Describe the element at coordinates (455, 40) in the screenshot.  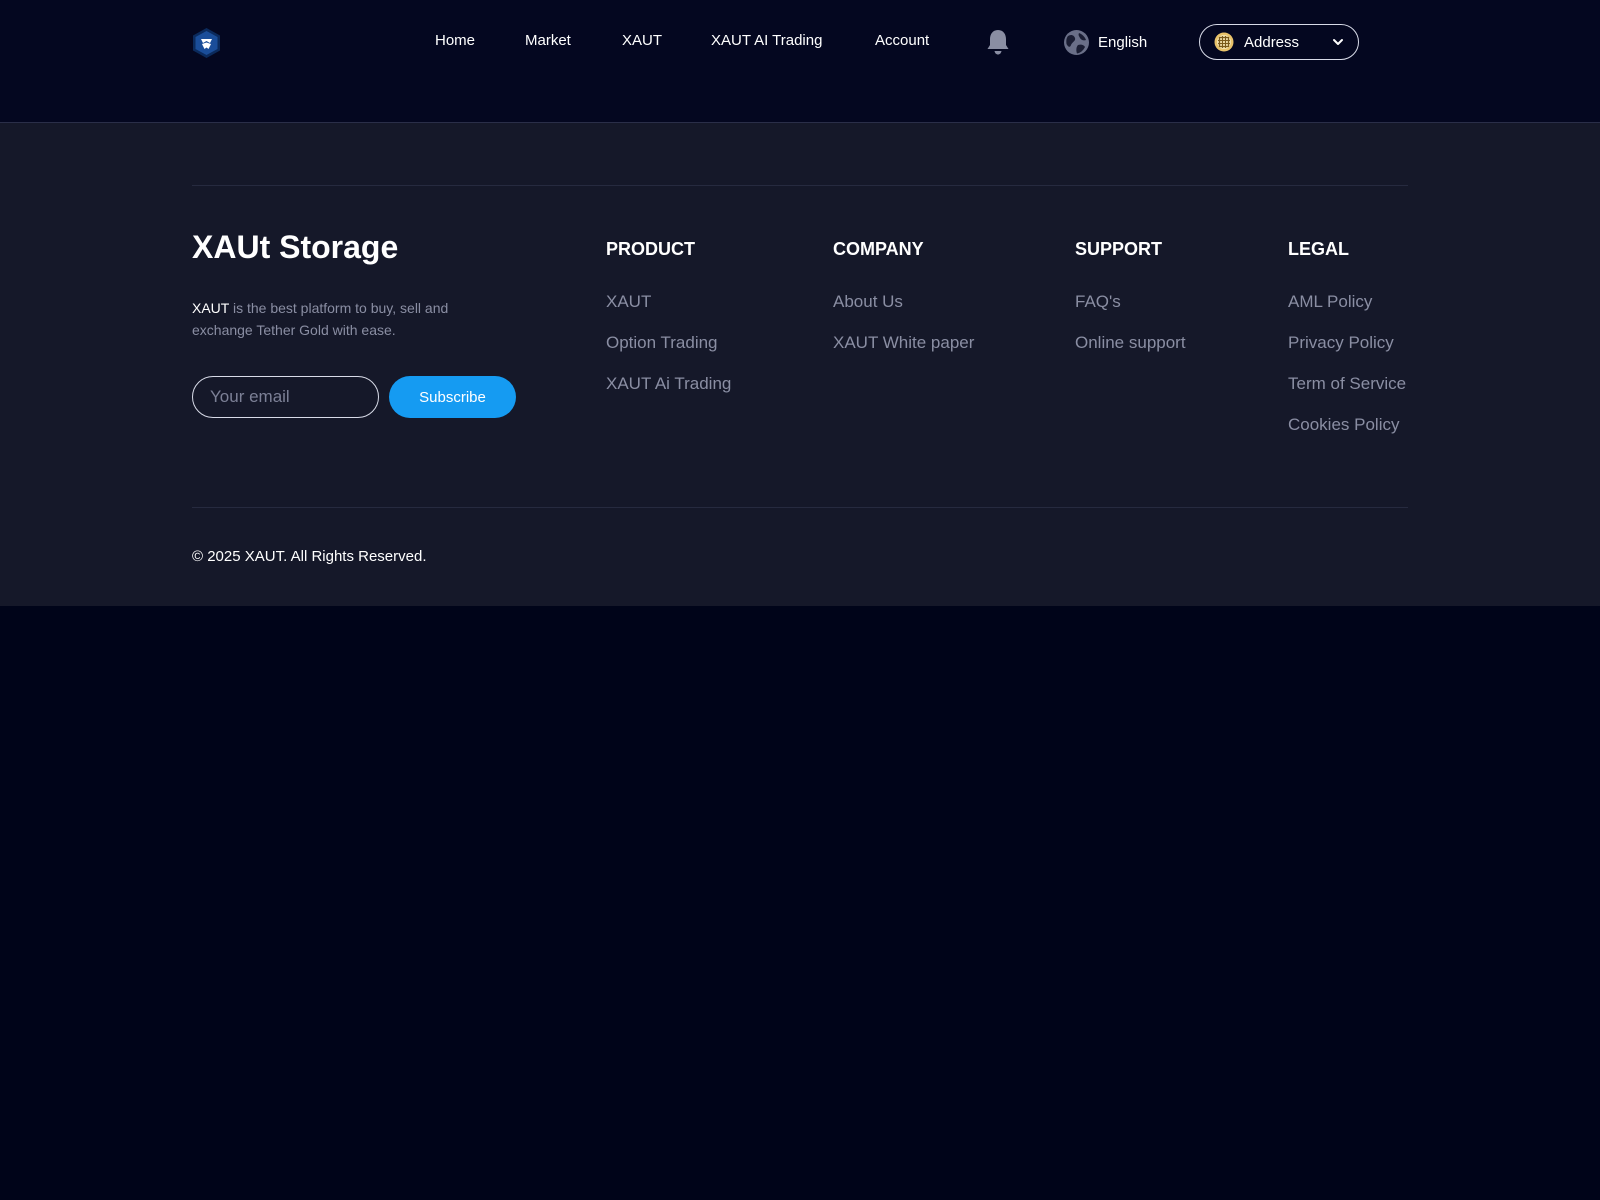
I see `nav-home: Home` at that location.